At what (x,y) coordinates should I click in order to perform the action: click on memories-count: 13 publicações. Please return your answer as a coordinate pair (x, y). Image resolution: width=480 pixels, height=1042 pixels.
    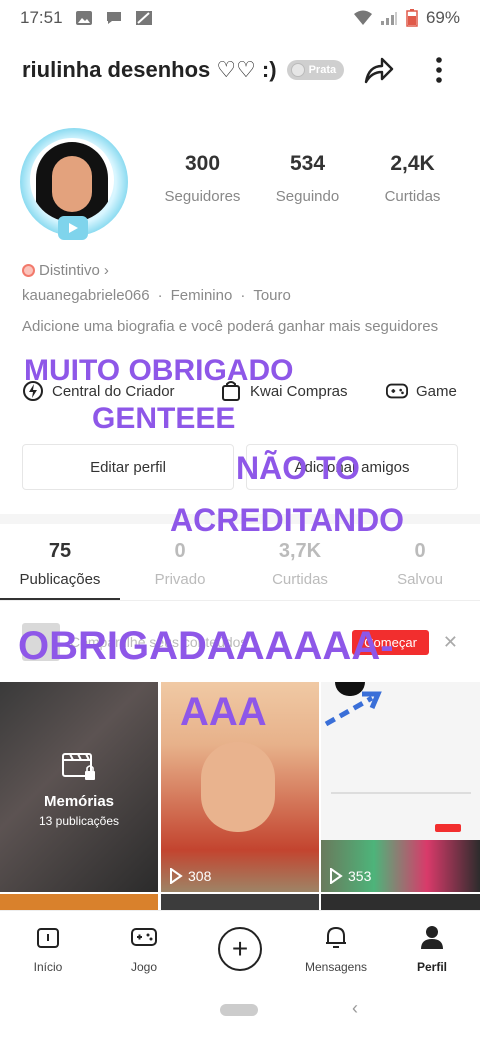
    Looking at the image, I should click on (79, 821).